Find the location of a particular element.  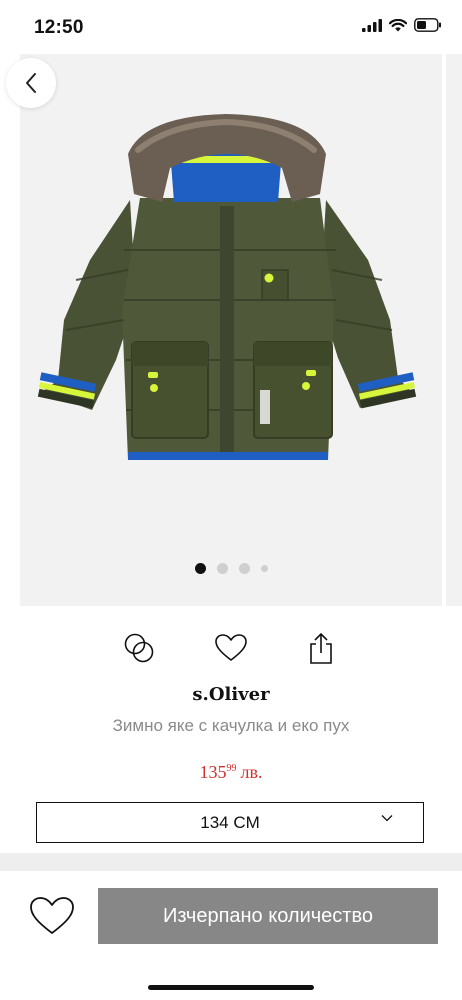

price-integer: 135 is located at coordinates (213, 772).